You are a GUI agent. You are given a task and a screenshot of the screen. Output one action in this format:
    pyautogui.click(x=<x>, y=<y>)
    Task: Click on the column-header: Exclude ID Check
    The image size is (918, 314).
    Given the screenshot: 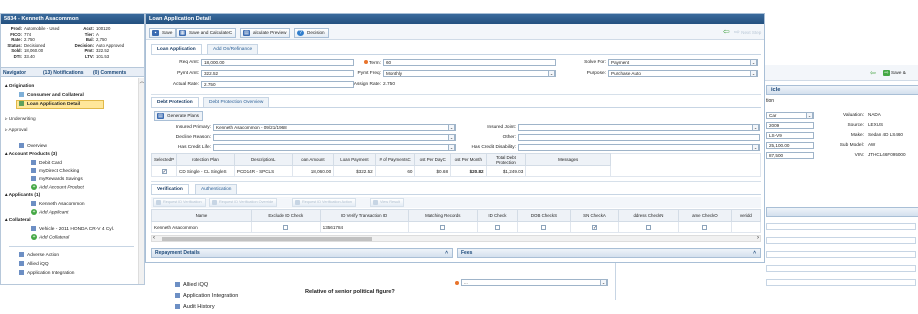 What is the action you would take?
    pyautogui.click(x=286, y=215)
    